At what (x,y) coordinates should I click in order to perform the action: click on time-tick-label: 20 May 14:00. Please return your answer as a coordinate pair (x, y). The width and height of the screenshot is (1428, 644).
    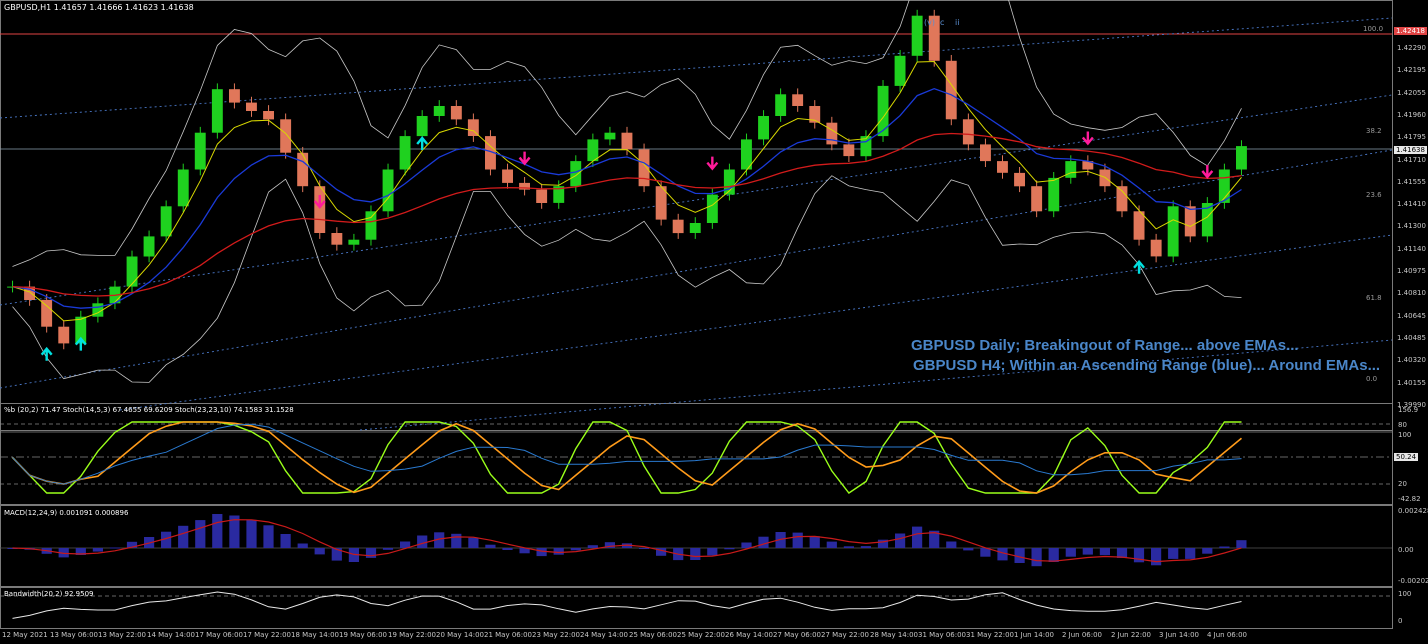
    Looking at the image, I should click on (460, 635).